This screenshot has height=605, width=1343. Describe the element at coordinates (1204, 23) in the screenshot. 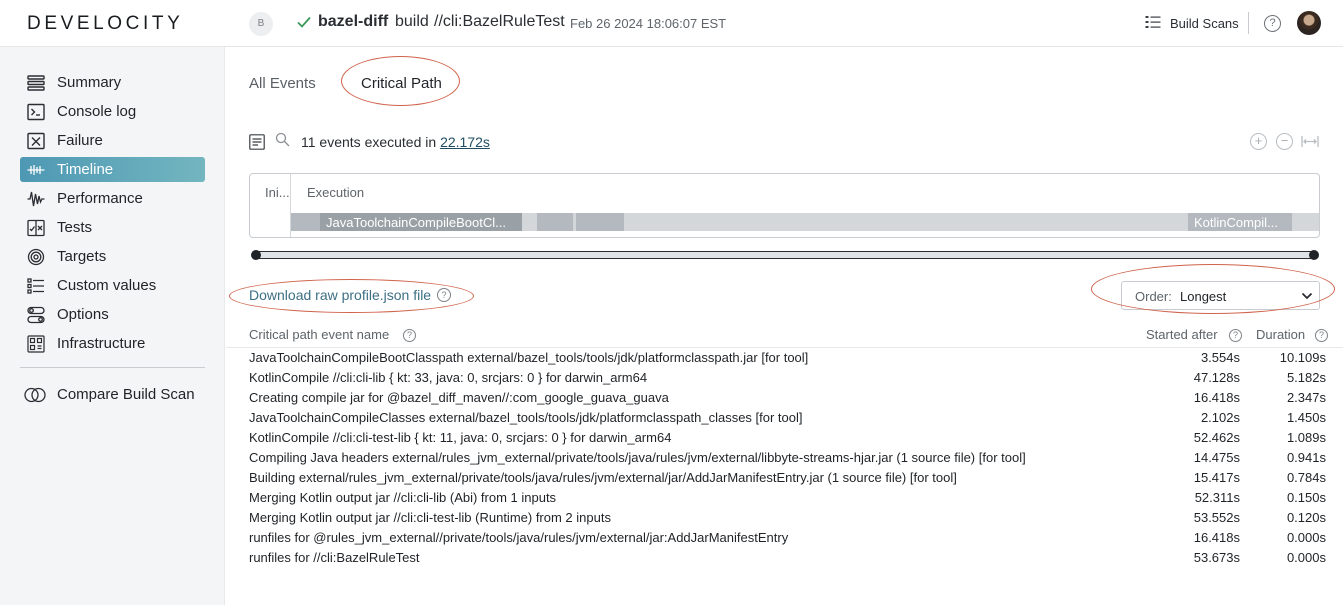

I see `build-scans-link: Build Scans` at that location.